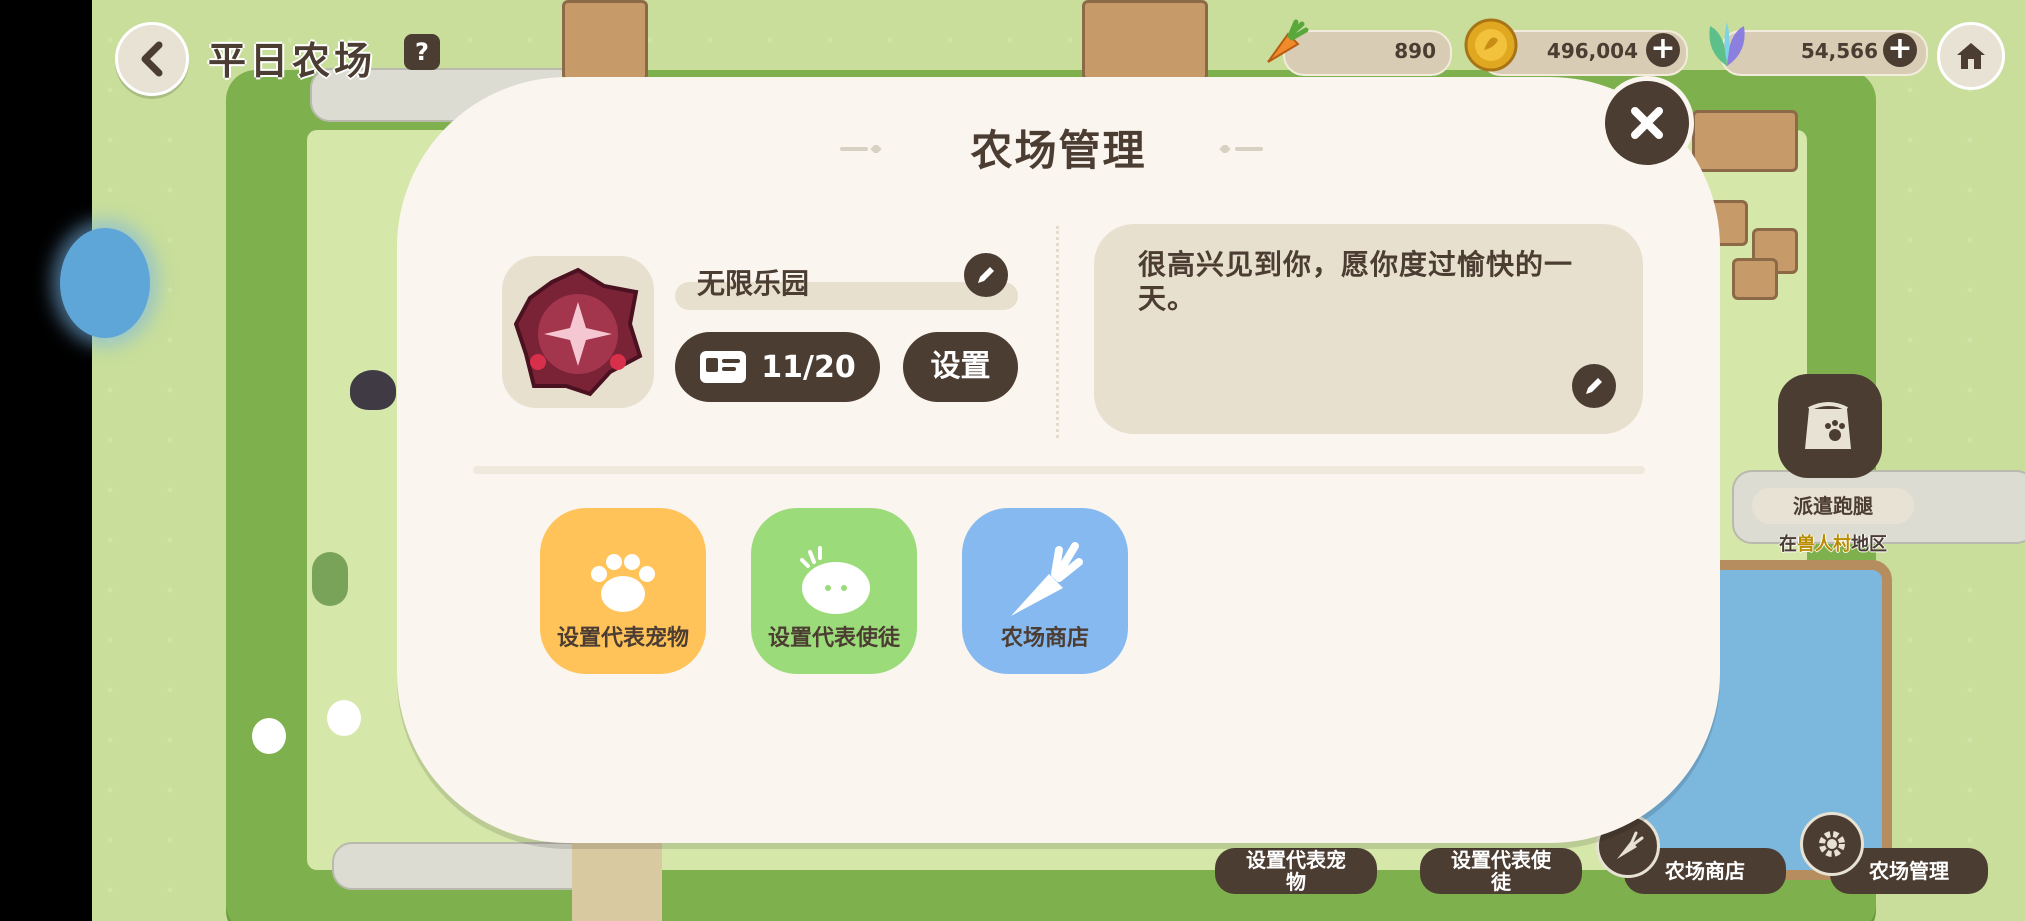  What do you see at coordinates (753, 283) in the screenshot?
I see `farm-name: 无限乐园` at bounding box center [753, 283].